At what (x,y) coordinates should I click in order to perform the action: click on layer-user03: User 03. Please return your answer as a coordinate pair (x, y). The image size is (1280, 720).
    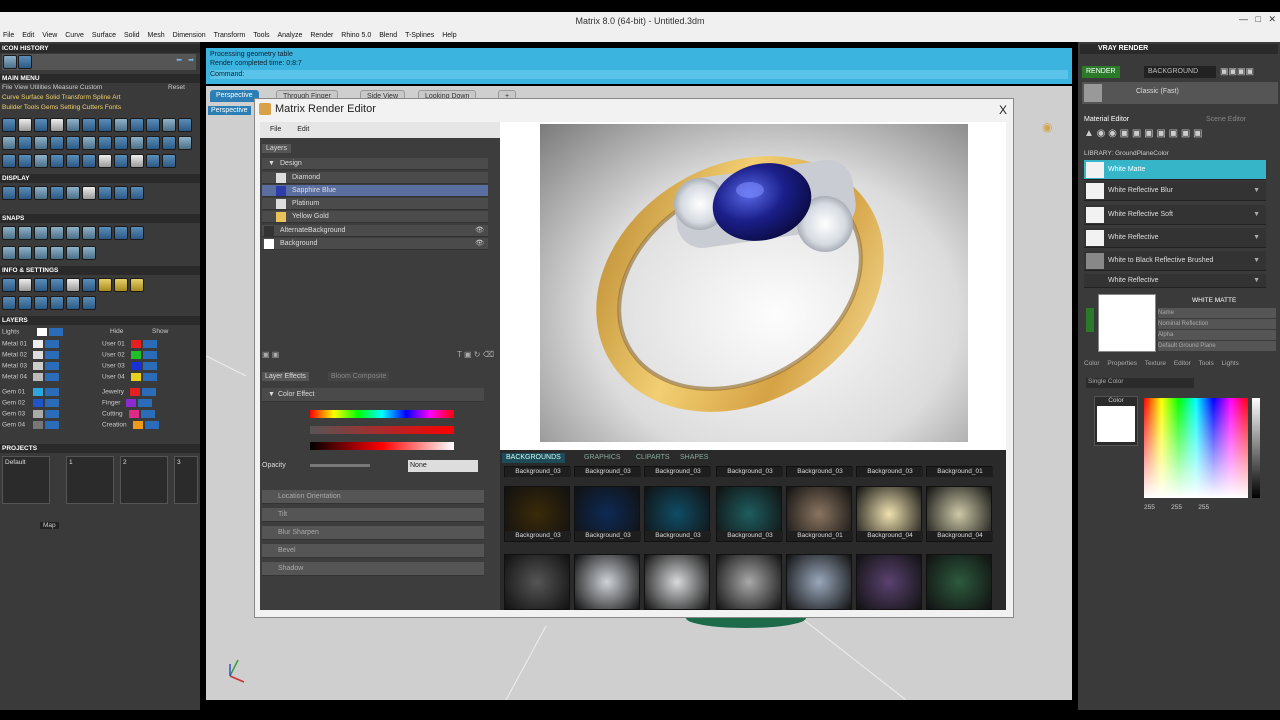
    Looking at the image, I should click on (129, 366).